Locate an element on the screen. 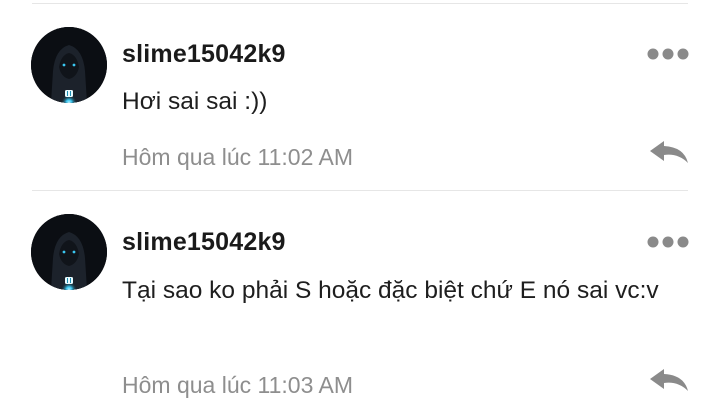  avatar is located at coordinates (69, 252).